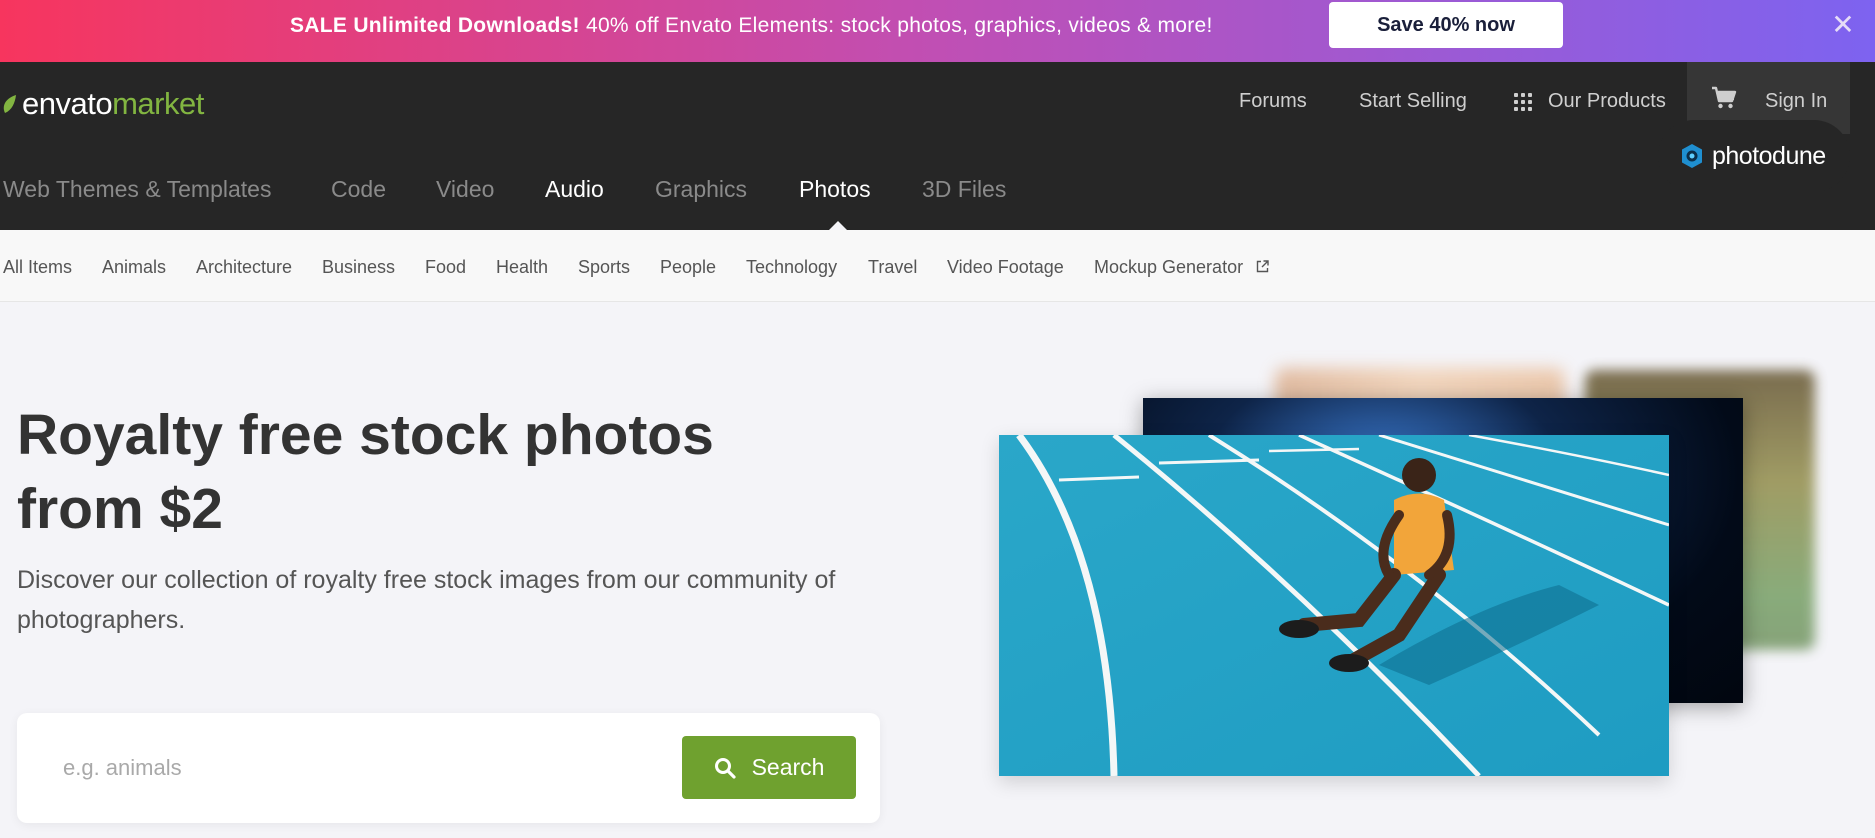  I want to click on cart-icon, so click(1724, 97).